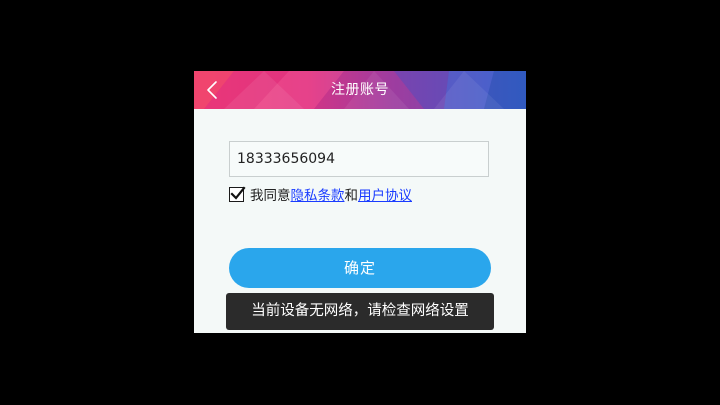  I want to click on page-title: 注册账号, so click(360, 90).